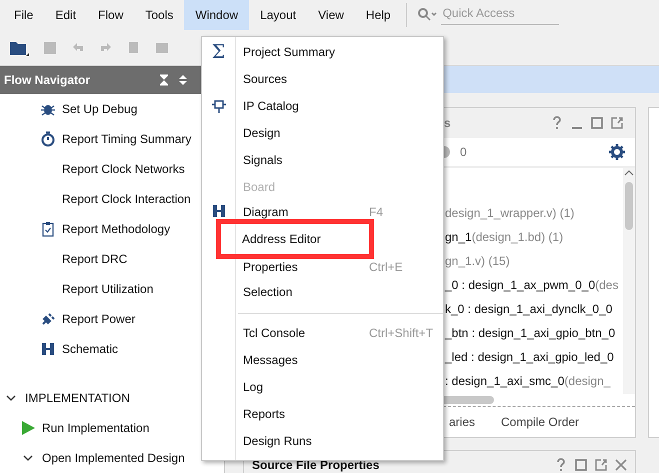  What do you see at coordinates (100, 109) in the screenshot?
I see `nav-item: Set Up Debug` at bounding box center [100, 109].